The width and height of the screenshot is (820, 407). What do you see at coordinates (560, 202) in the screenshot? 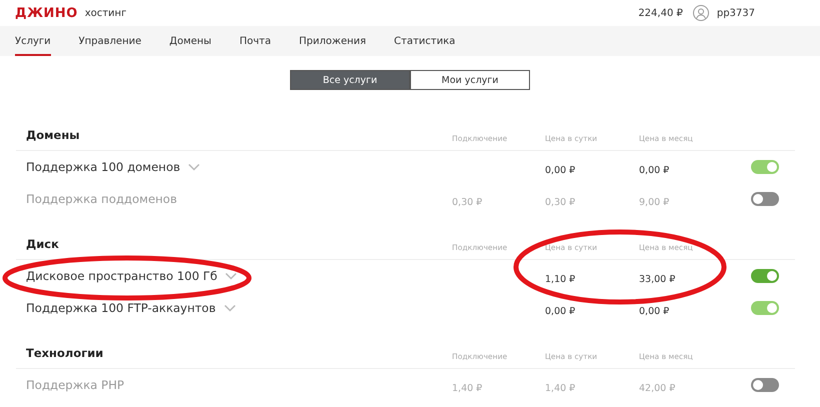
I see `daily-price: 0,30 ₽` at bounding box center [560, 202].